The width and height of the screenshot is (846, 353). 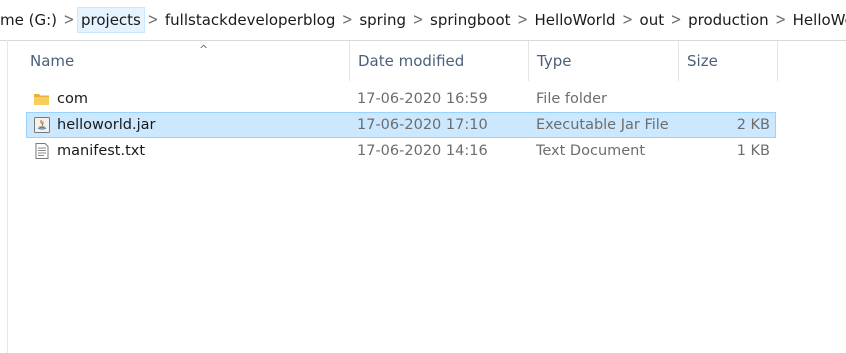 I want to click on java-jar-icon, so click(x=42, y=125).